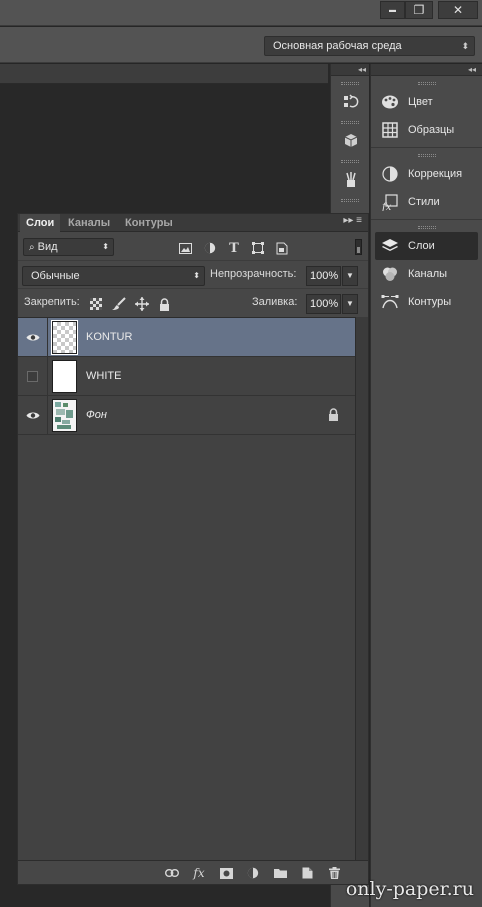 The width and height of the screenshot is (482, 907). I want to click on panel-item-paths: Контуры, so click(426, 302).